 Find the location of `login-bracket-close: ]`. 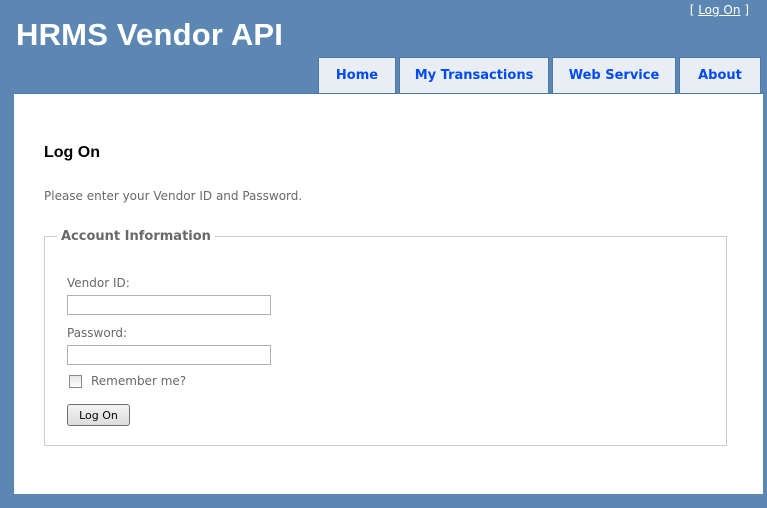

login-bracket-close: ] is located at coordinates (744, 10).